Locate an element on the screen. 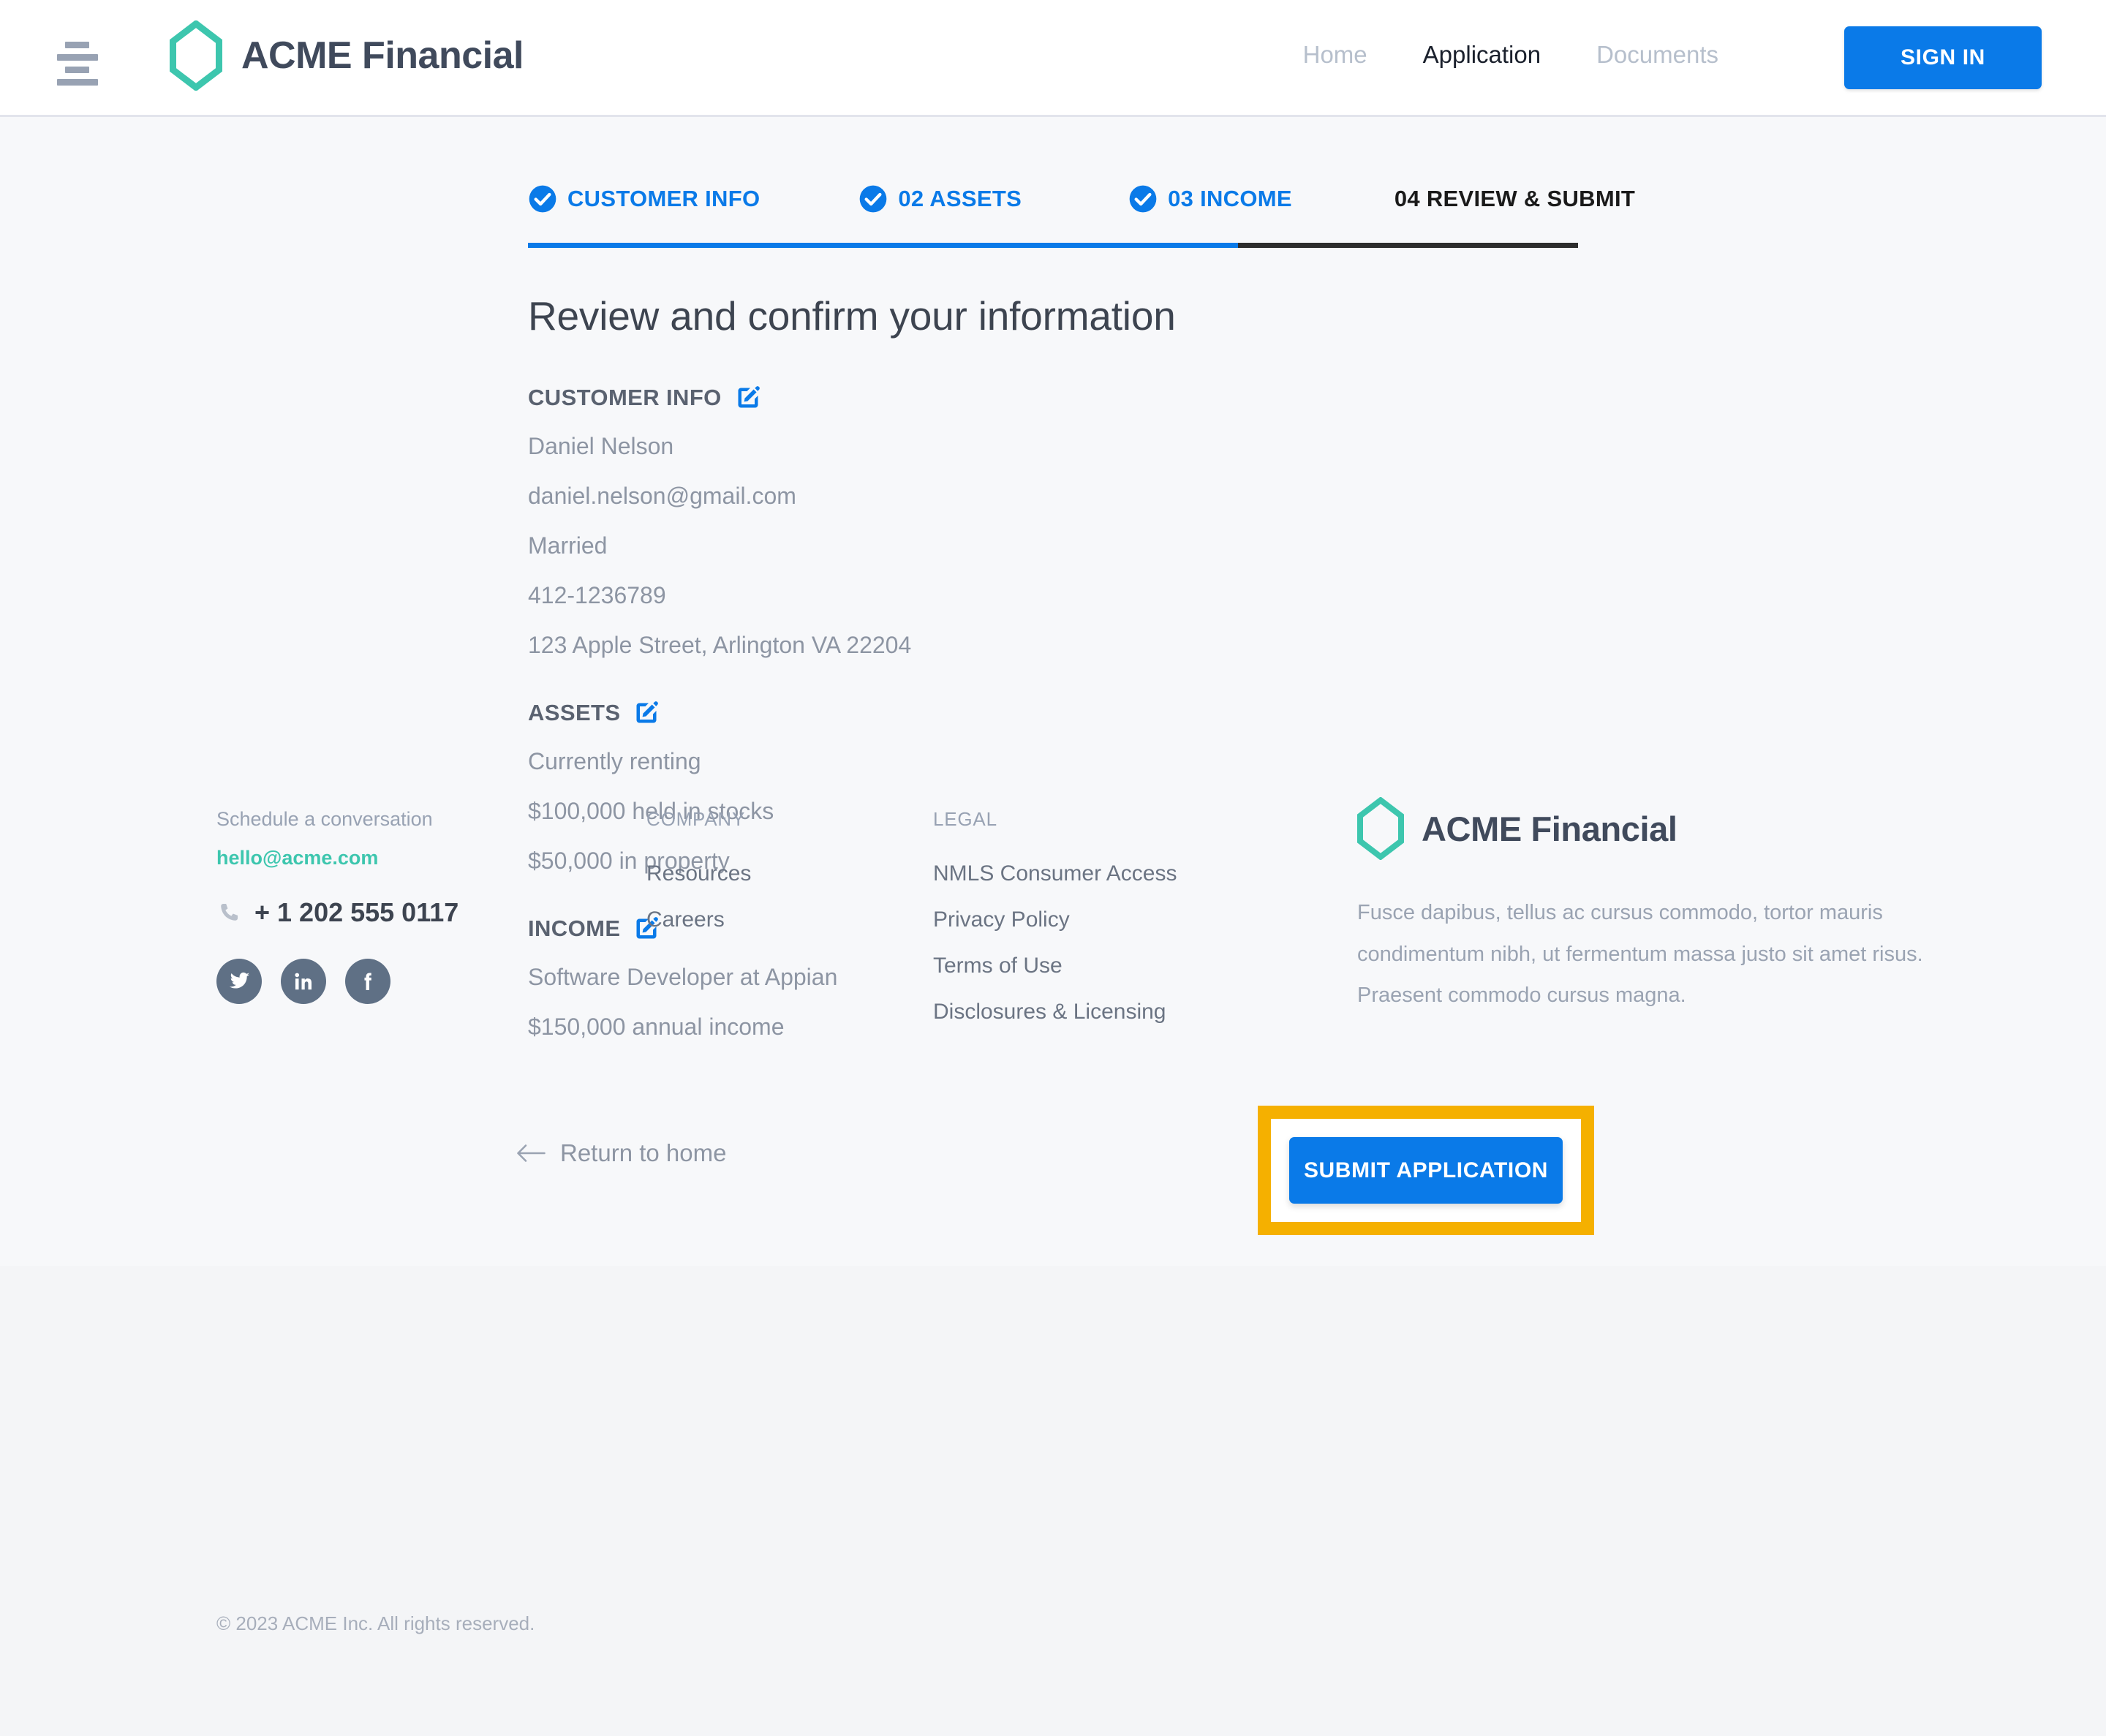 Image resolution: width=2106 pixels, height=1736 pixels. field-value: 412-1236789 is located at coordinates (597, 595).